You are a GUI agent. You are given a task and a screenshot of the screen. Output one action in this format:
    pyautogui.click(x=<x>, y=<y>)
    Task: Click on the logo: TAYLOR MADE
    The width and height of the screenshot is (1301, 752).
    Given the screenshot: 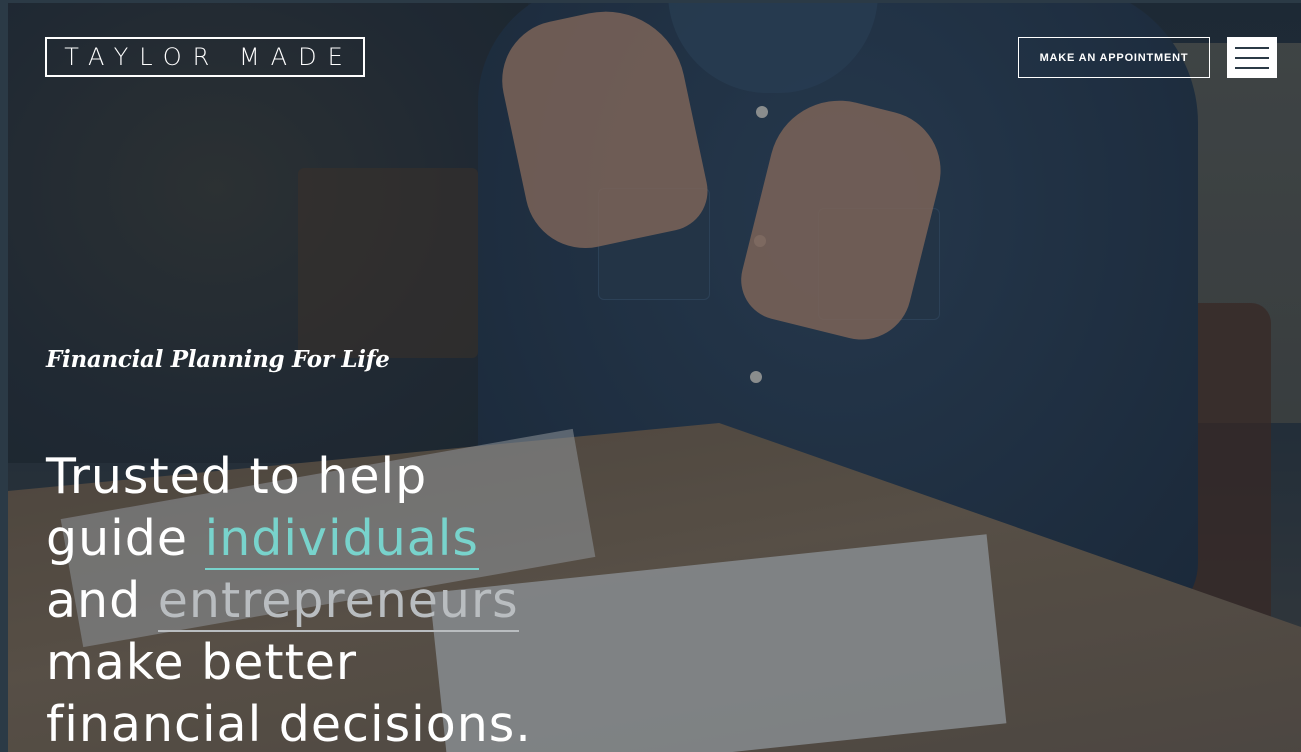 What is the action you would take?
    pyautogui.click(x=205, y=57)
    